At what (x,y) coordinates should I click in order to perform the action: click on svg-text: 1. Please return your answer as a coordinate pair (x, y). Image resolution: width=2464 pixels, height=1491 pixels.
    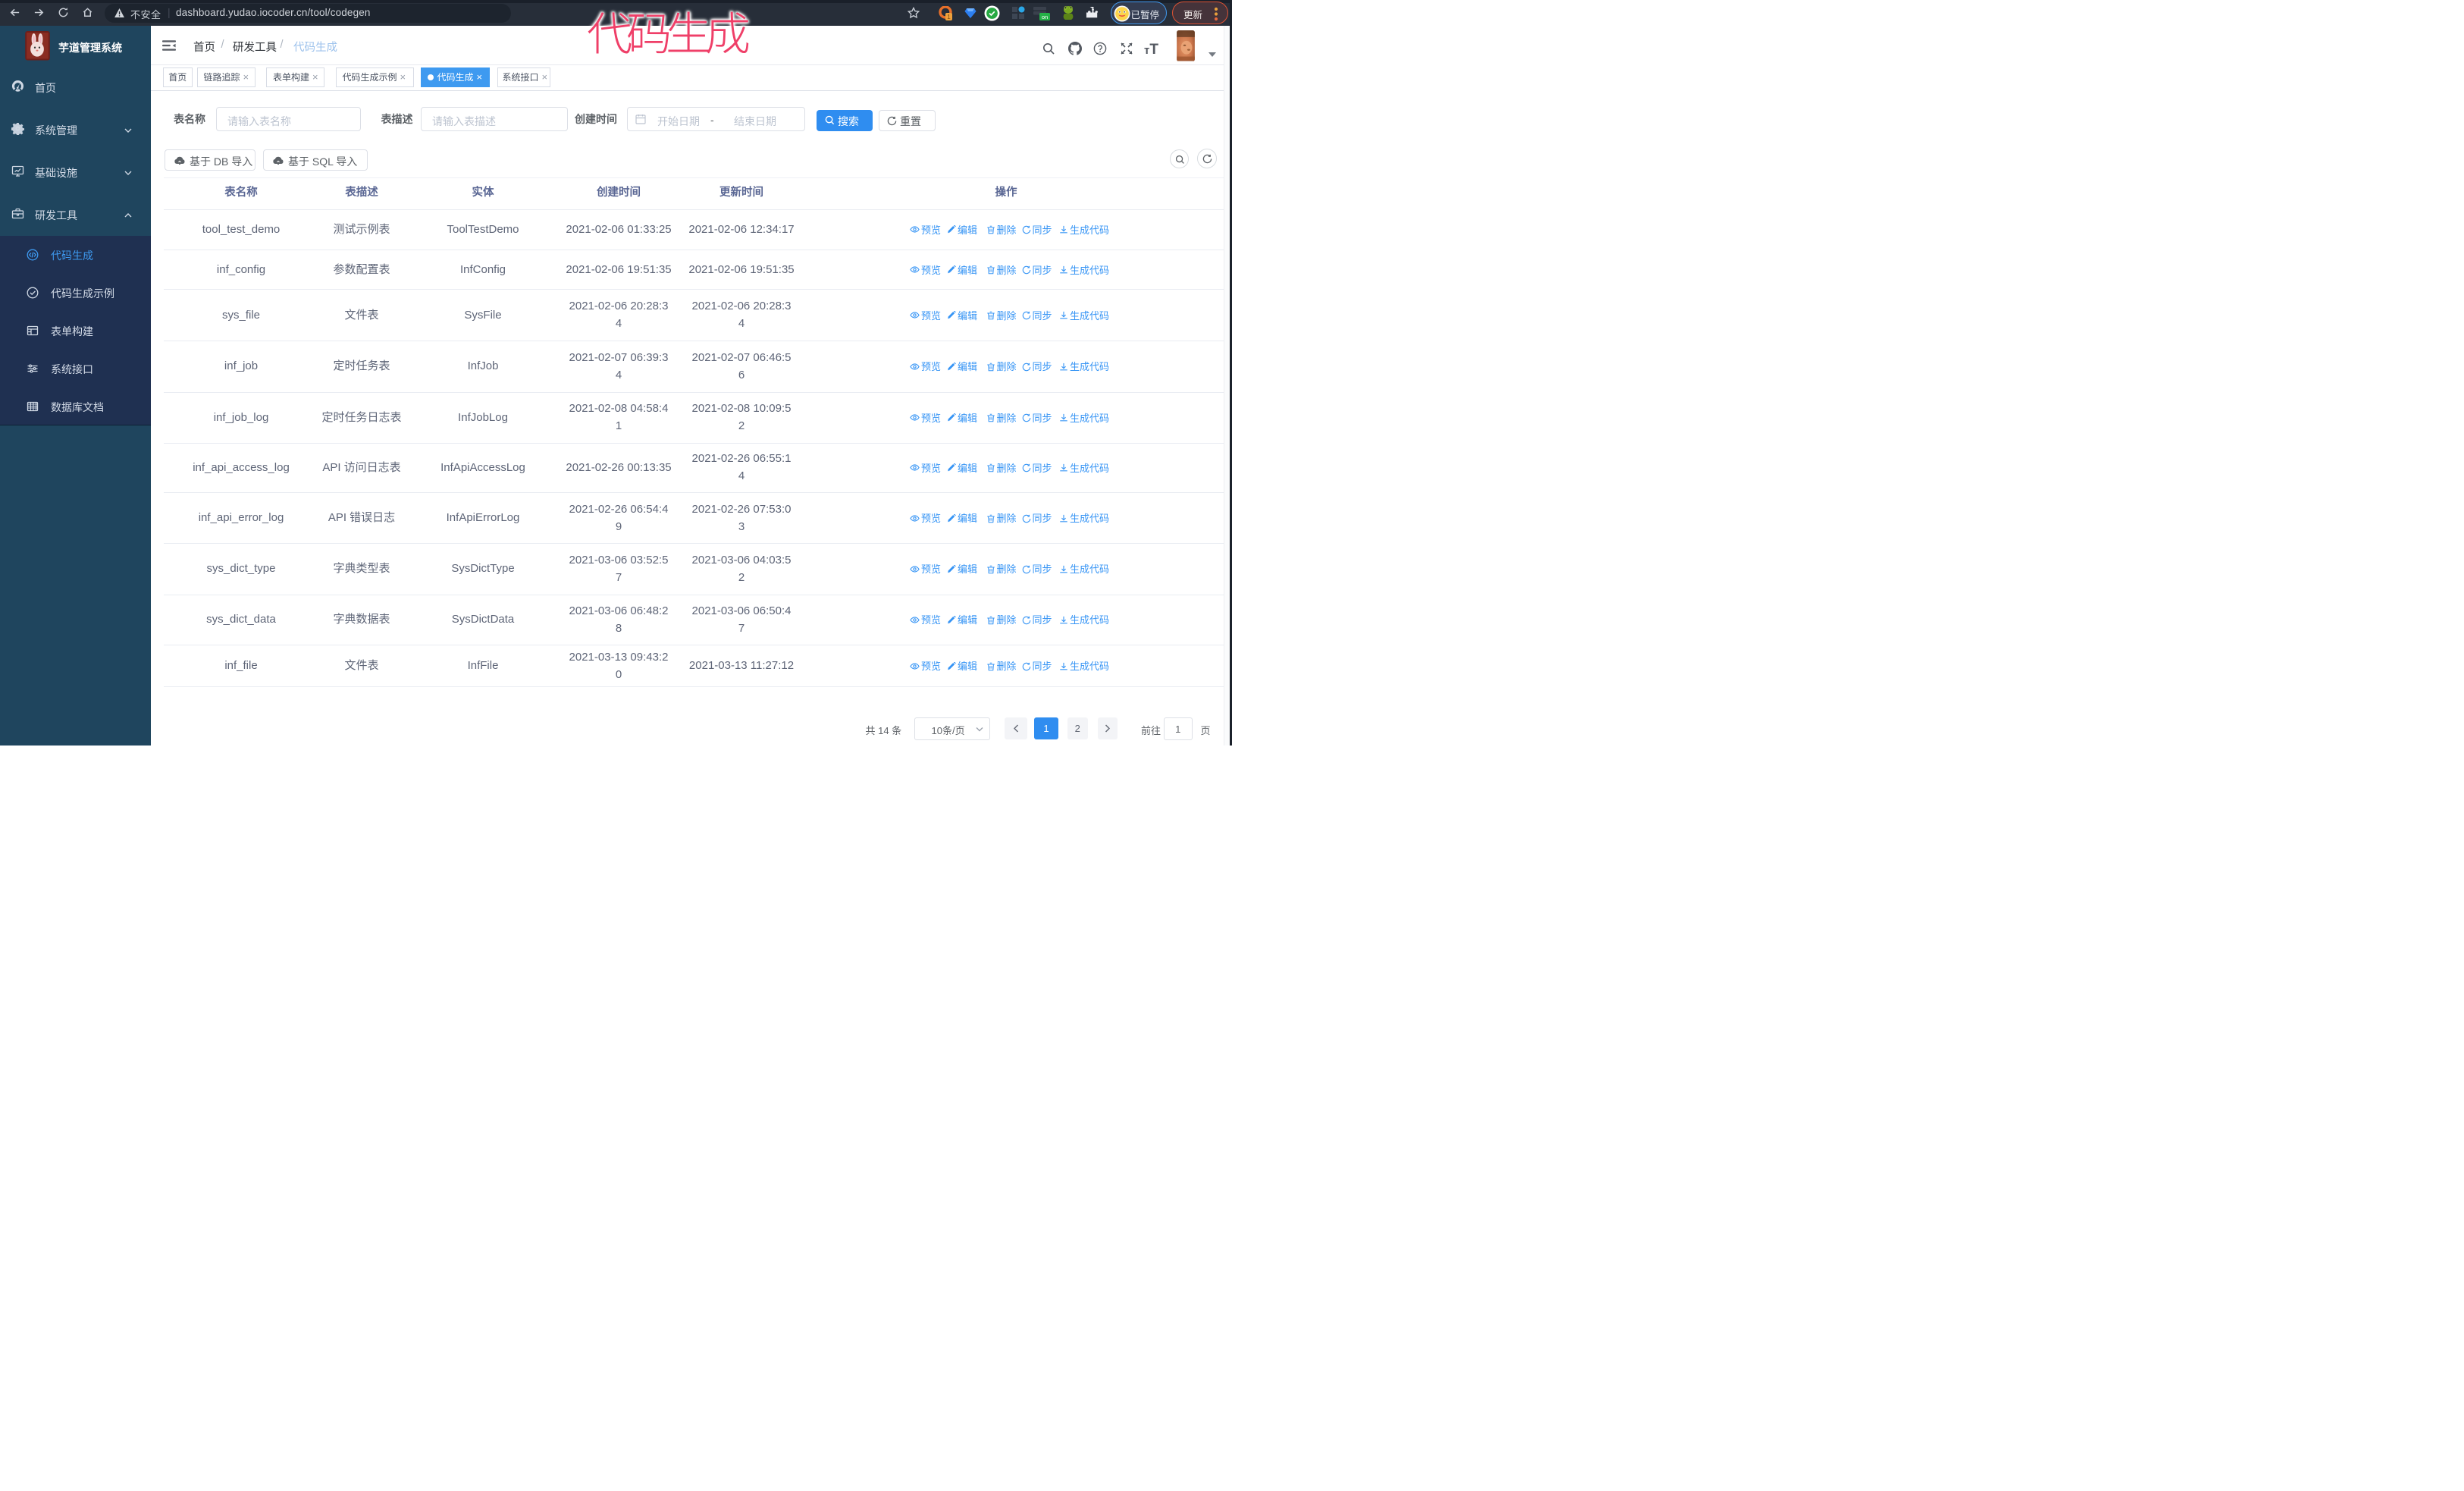
    Looking at the image, I should click on (949, 17).